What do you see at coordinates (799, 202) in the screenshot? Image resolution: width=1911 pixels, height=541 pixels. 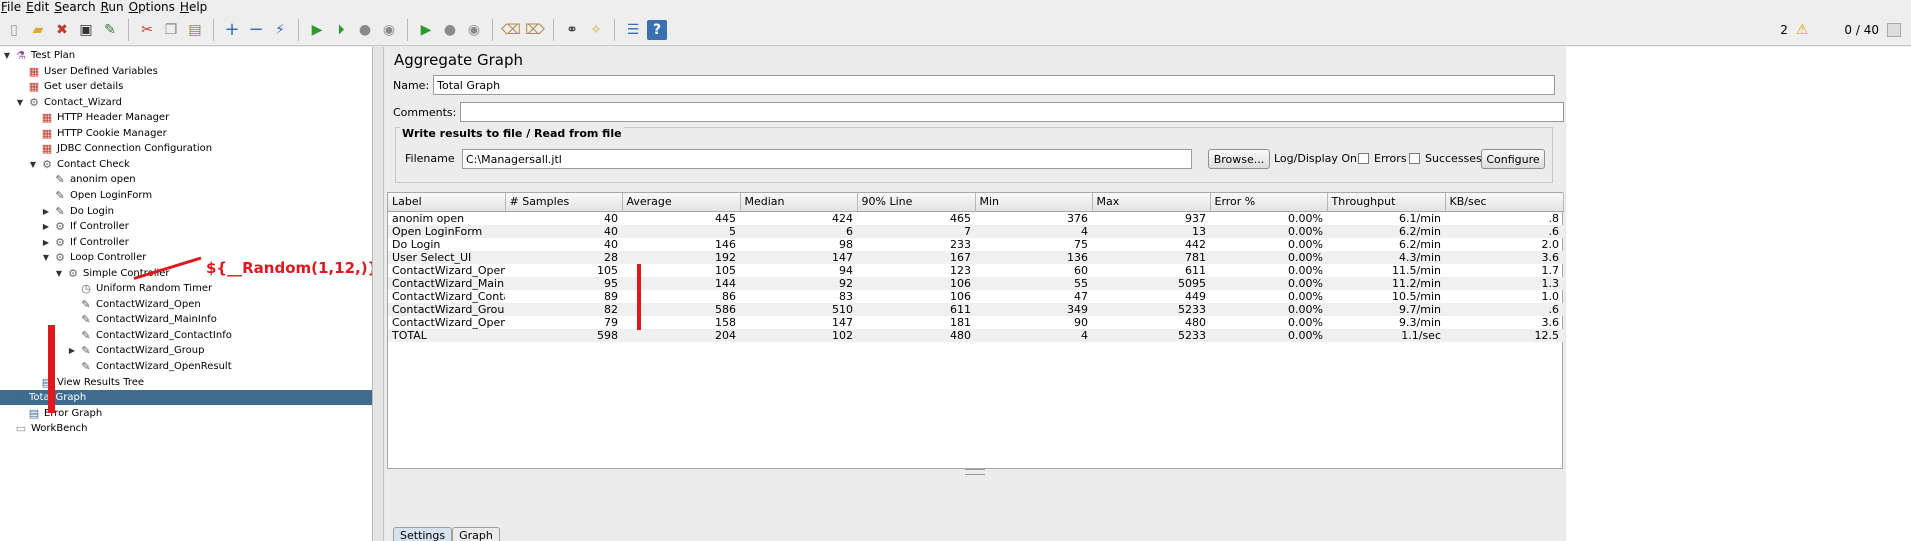 I see `column-header: Median` at bounding box center [799, 202].